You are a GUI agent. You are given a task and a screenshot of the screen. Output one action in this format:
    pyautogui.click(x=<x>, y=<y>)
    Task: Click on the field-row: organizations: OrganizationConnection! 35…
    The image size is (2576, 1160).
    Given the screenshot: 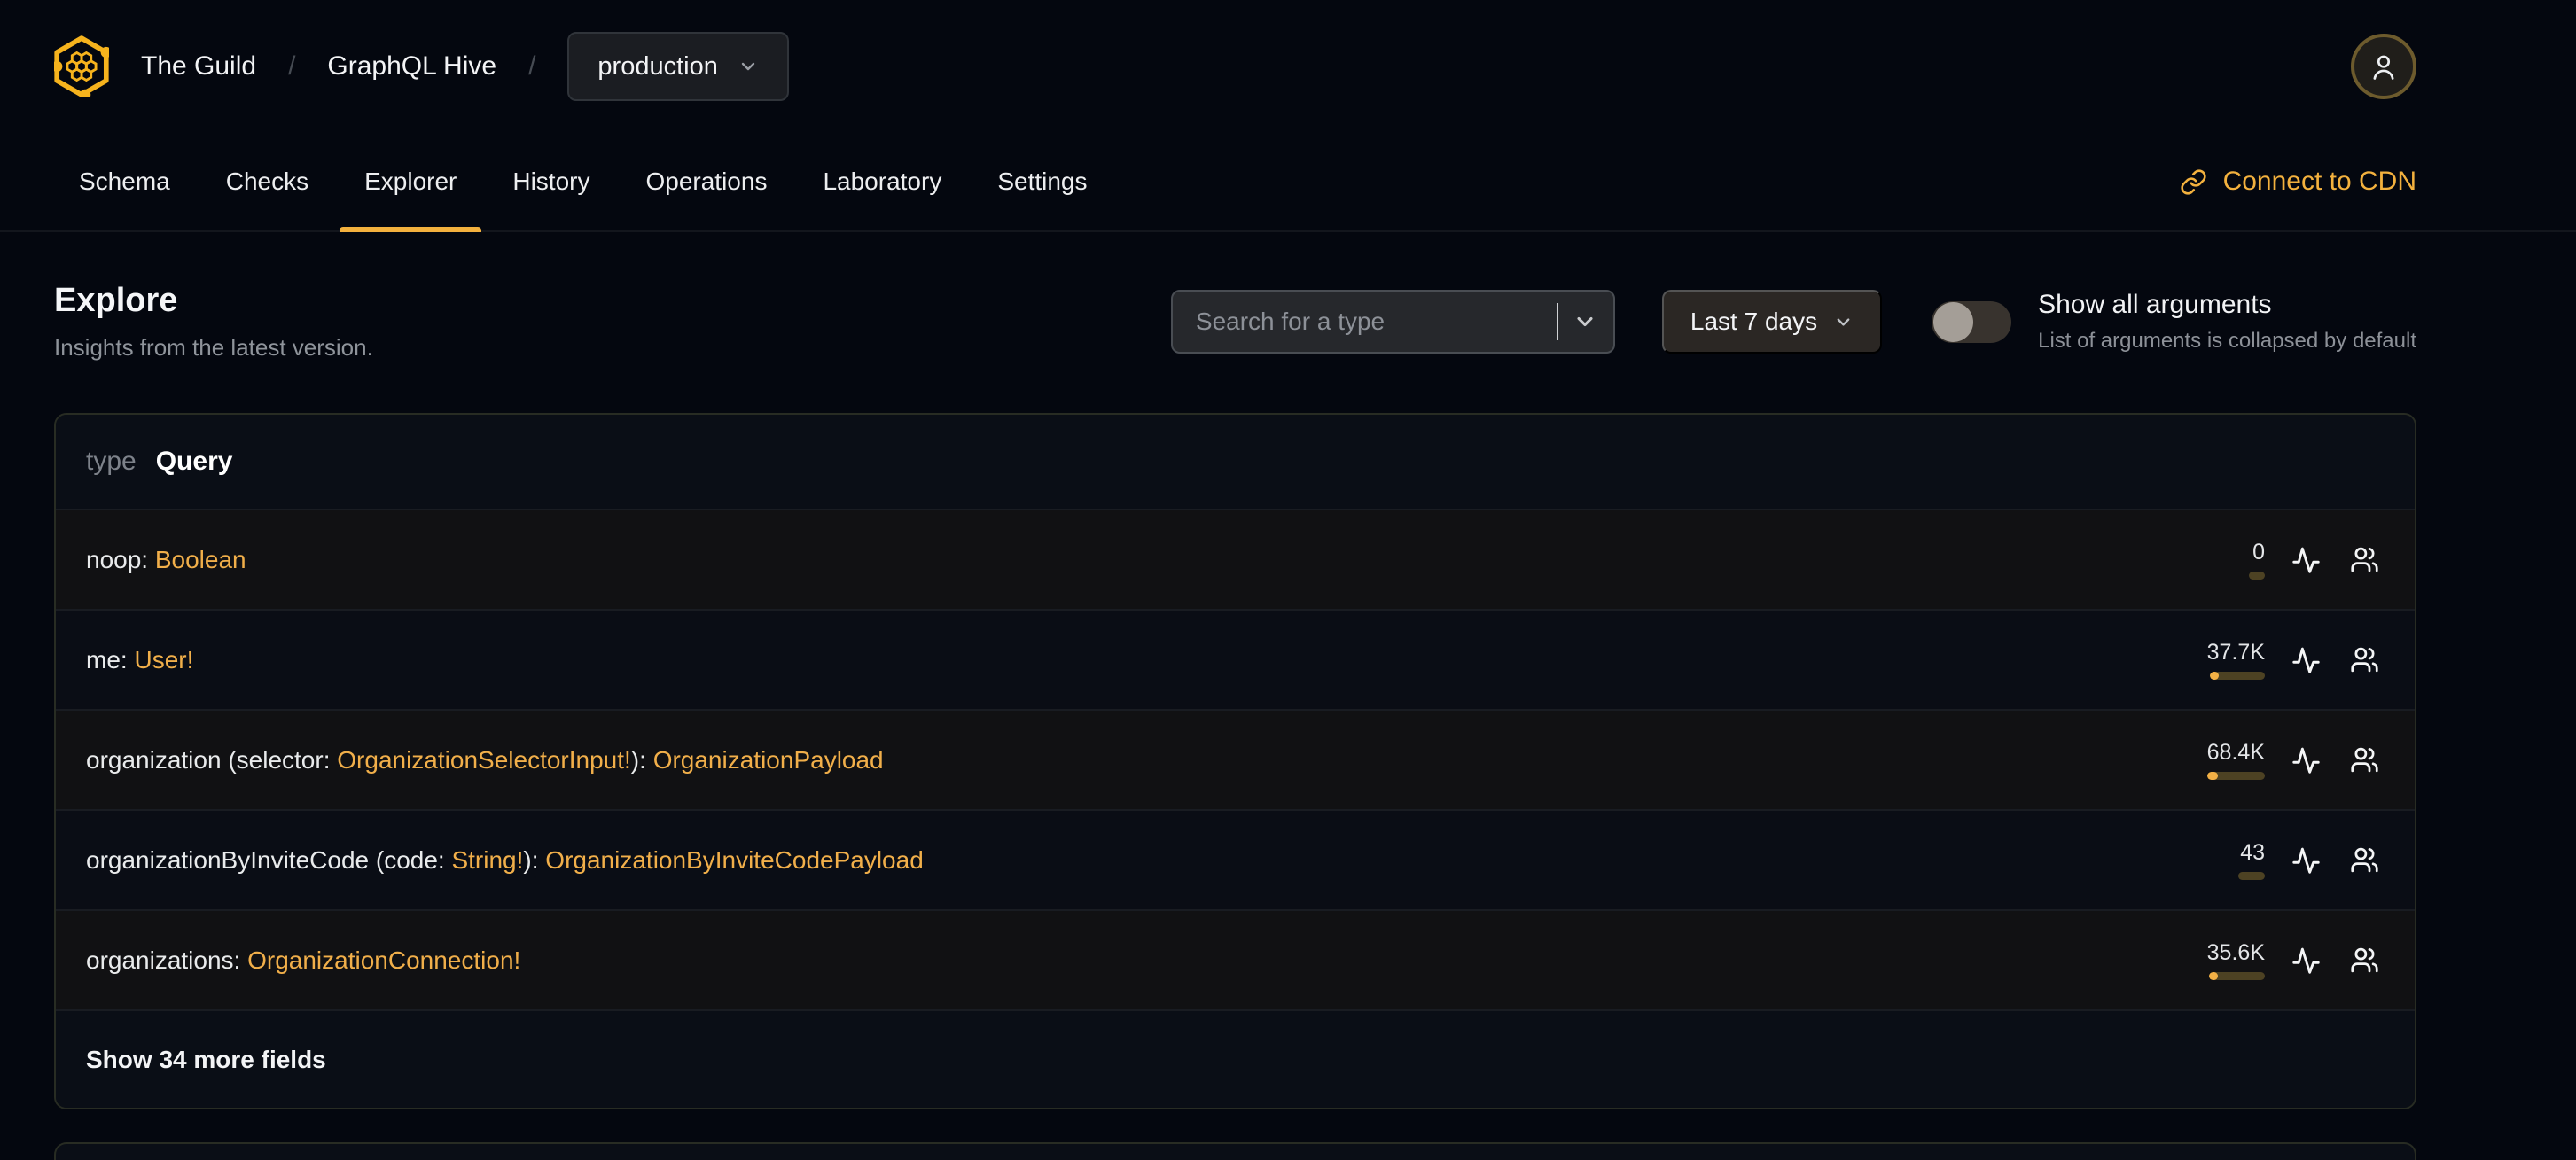 What is the action you would take?
    pyautogui.click(x=1235, y=959)
    